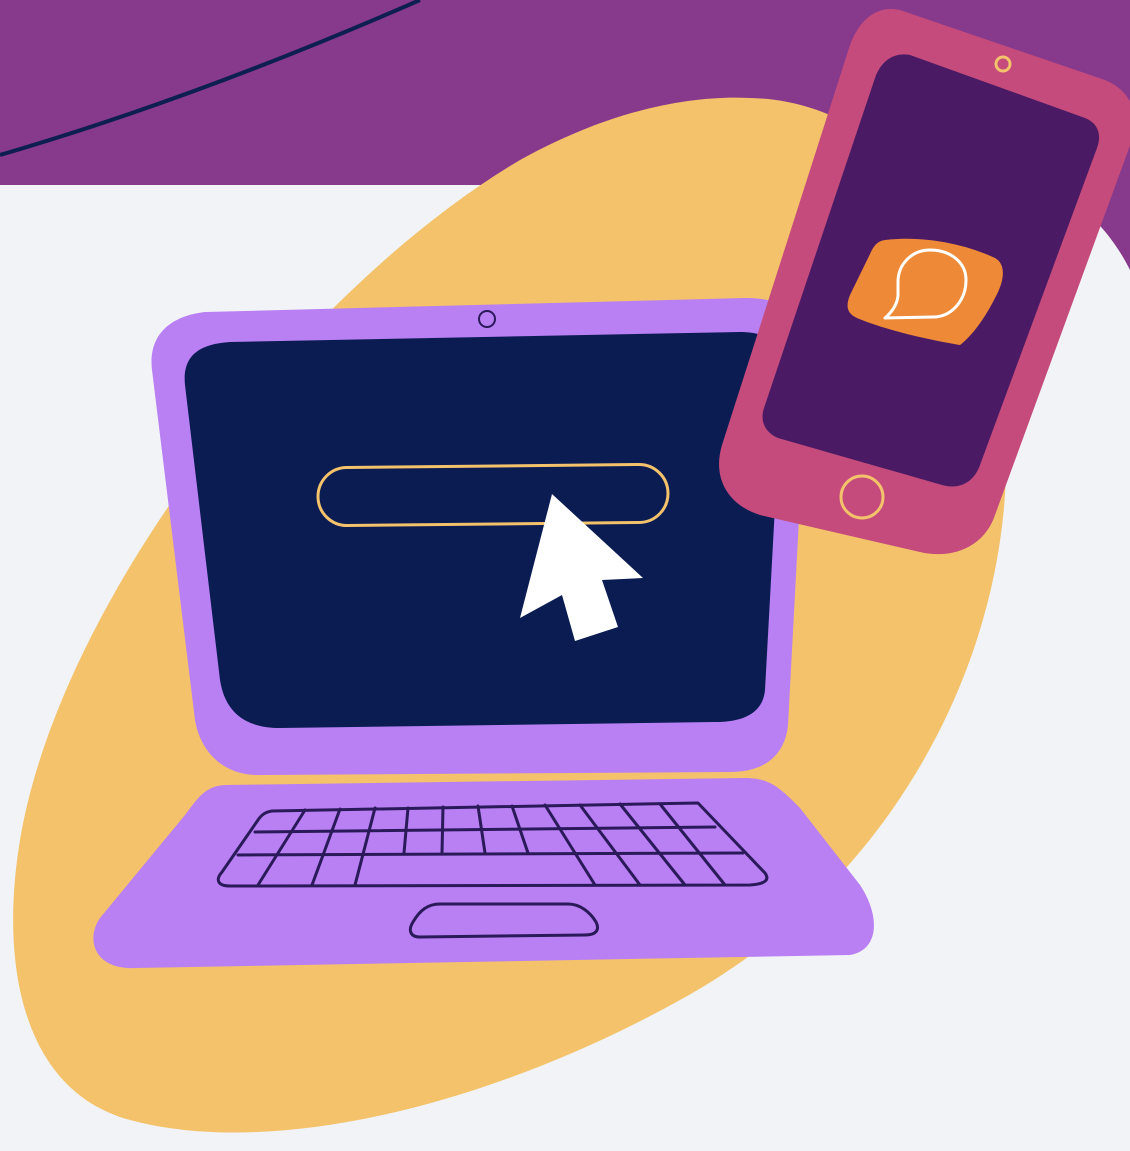 The width and height of the screenshot is (1130, 1151). What do you see at coordinates (442, 830) in the screenshot?
I see `keyboard-key-divider` at bounding box center [442, 830].